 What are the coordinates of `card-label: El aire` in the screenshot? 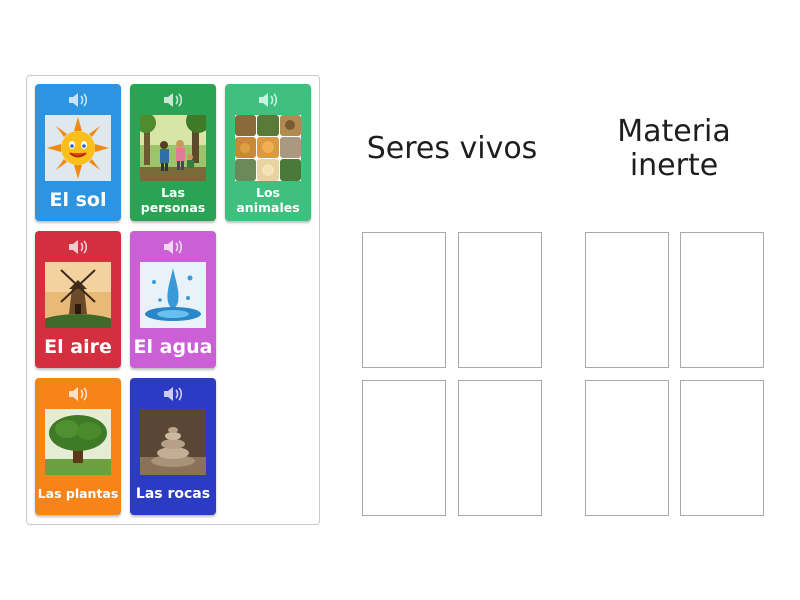 It's located at (78, 346).